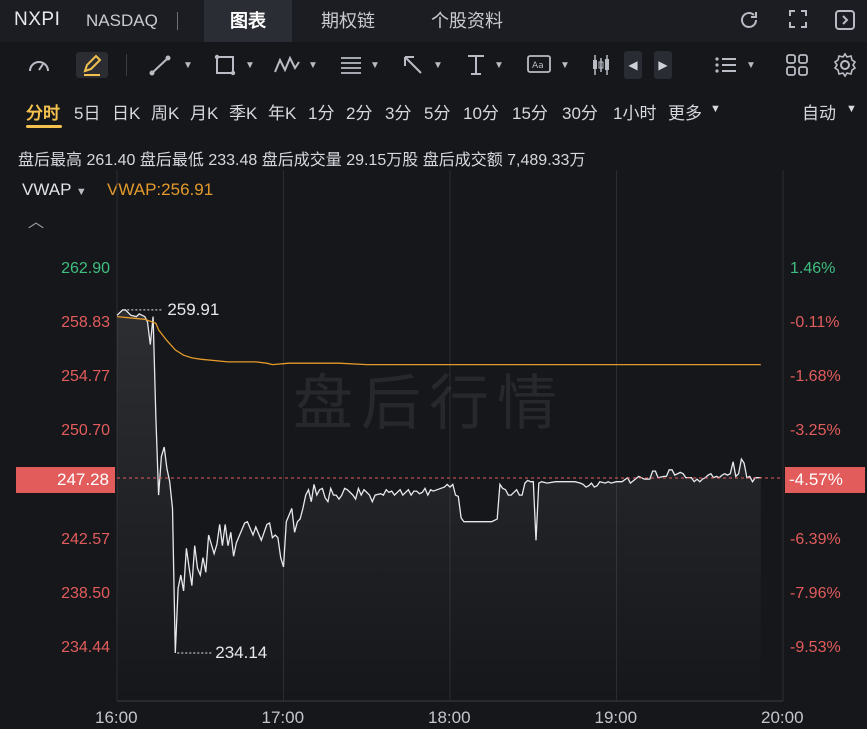  What do you see at coordinates (85, 647) in the screenshot?
I see `y-tick-label: 234.44` at bounding box center [85, 647].